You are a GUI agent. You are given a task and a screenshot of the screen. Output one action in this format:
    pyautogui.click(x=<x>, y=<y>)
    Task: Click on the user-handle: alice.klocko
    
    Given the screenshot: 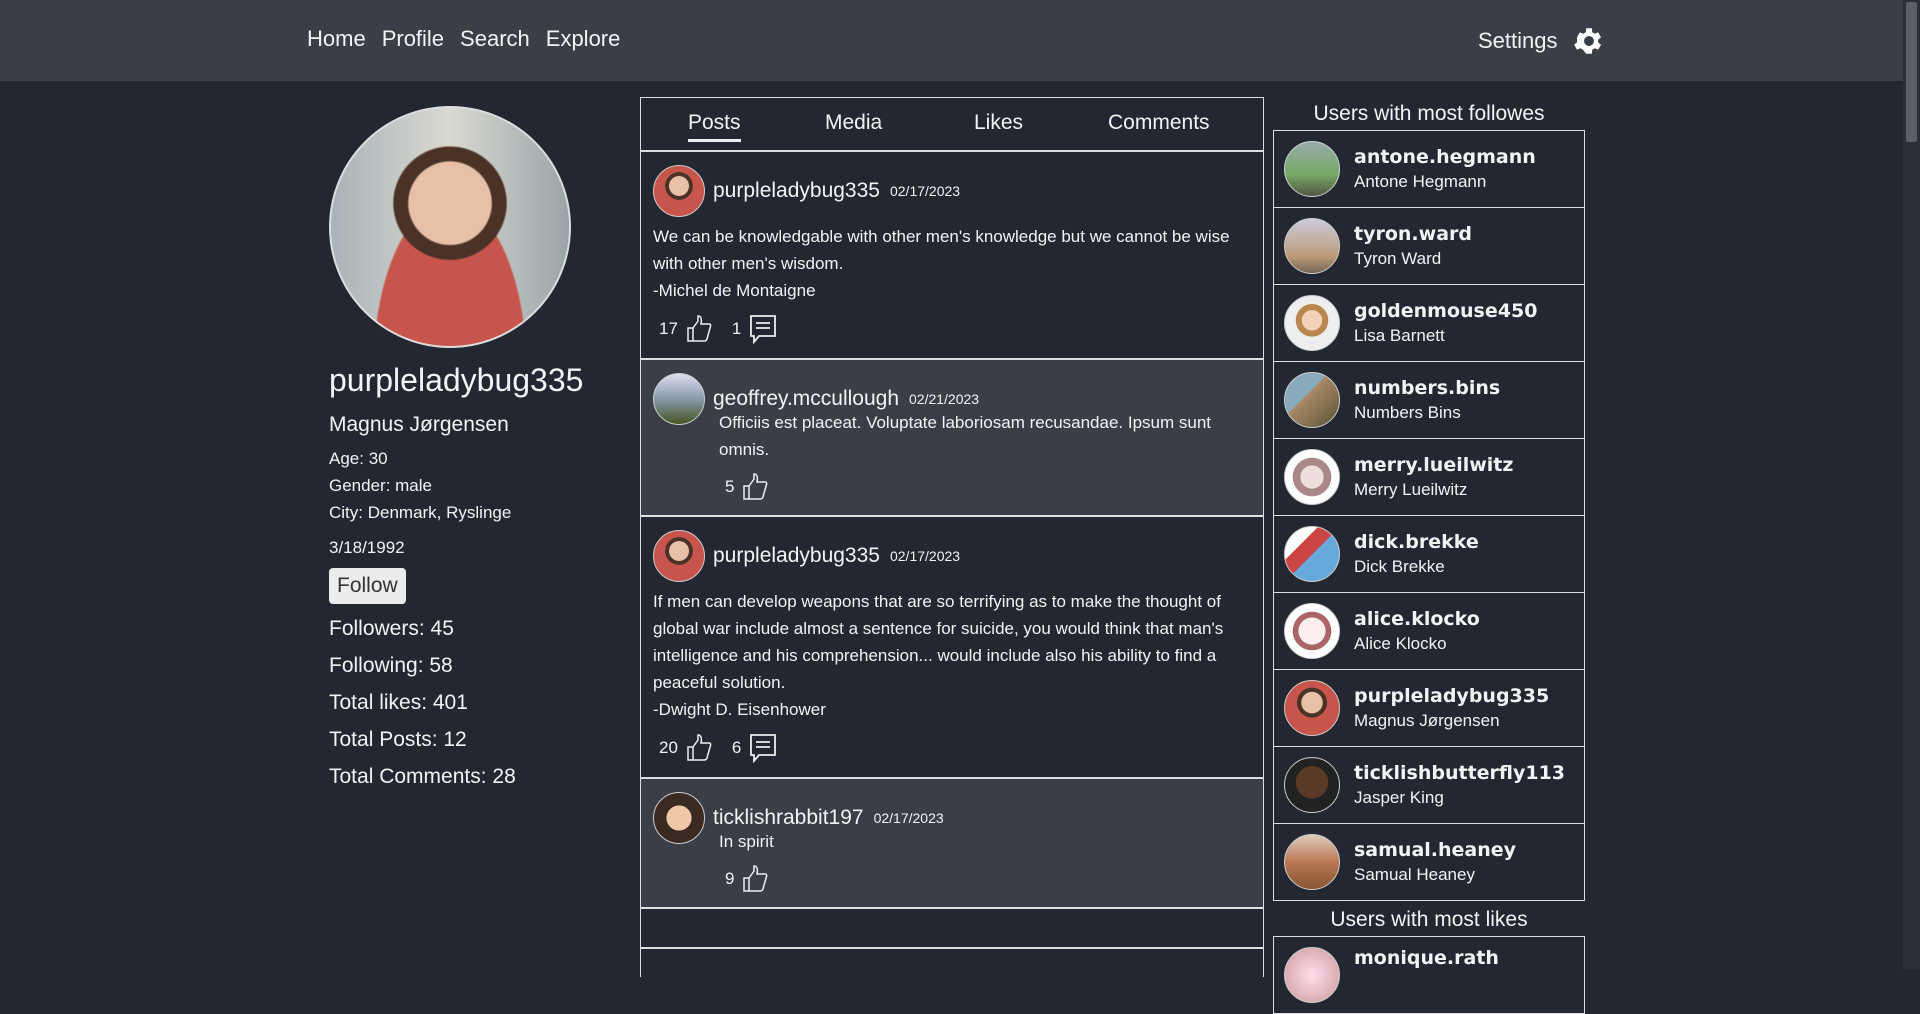 What is the action you would take?
    pyautogui.click(x=1417, y=619)
    